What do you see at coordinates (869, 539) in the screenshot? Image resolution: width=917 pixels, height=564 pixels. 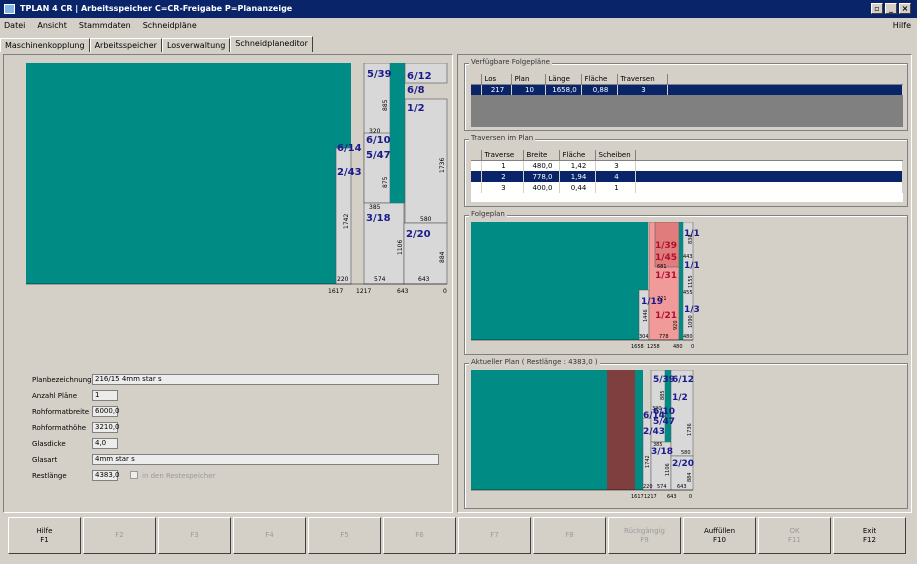 I see `fkey-number: F12` at bounding box center [869, 539].